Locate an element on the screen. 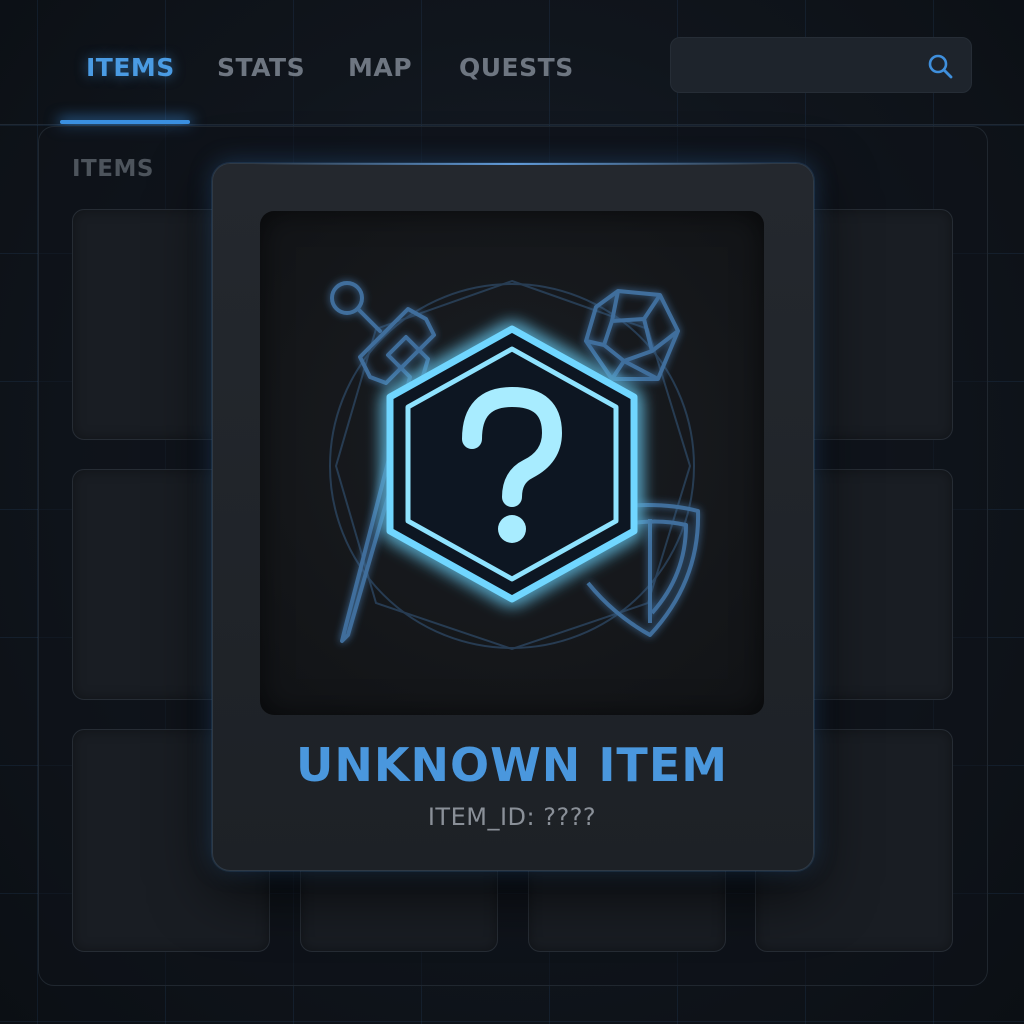 The image size is (1024, 1024). tab-map: MAP is located at coordinates (380, 68).